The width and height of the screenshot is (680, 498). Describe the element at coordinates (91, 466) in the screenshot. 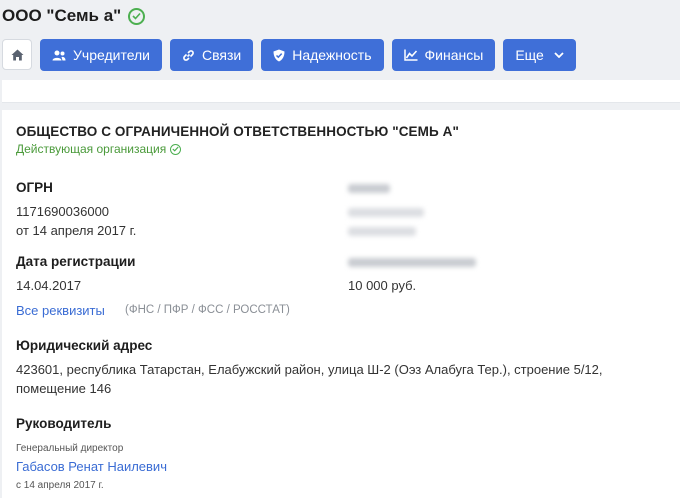

I see `head-name-link: Габасов Ренат Наилевич` at that location.